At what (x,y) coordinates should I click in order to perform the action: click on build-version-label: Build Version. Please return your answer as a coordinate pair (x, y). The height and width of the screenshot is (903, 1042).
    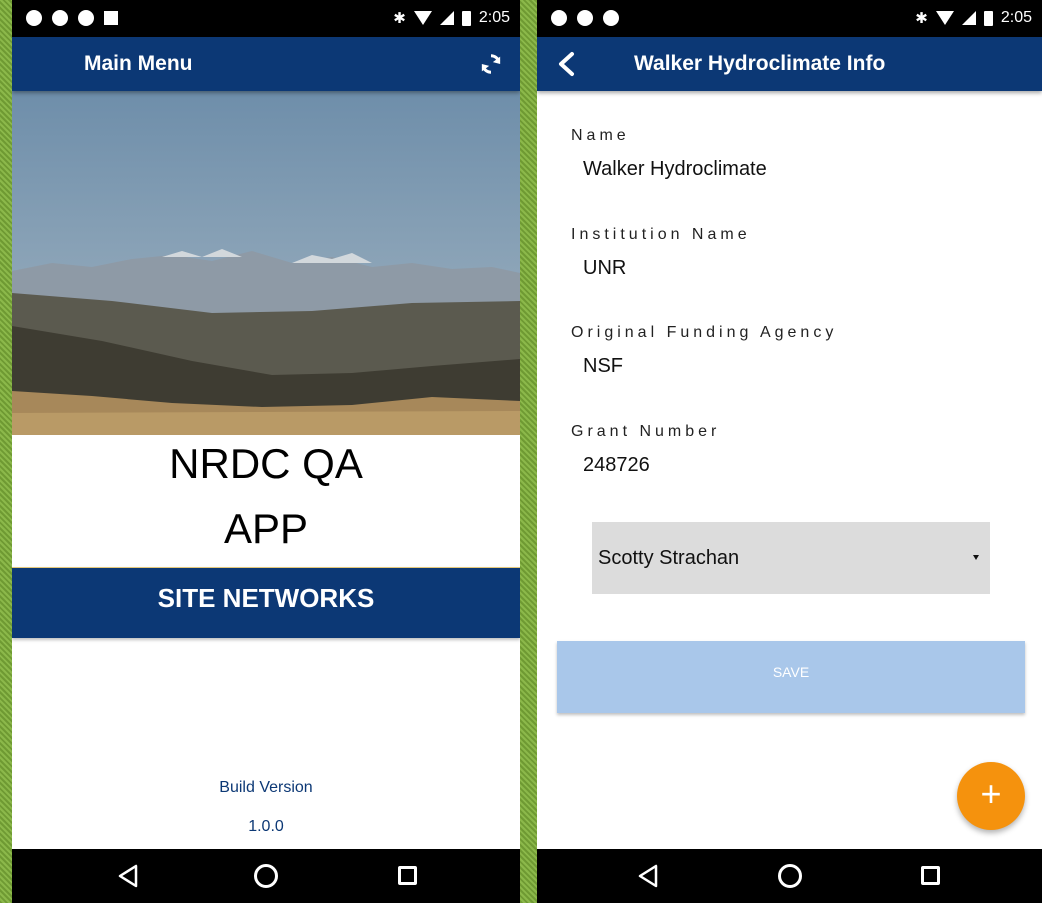
    Looking at the image, I should click on (266, 787).